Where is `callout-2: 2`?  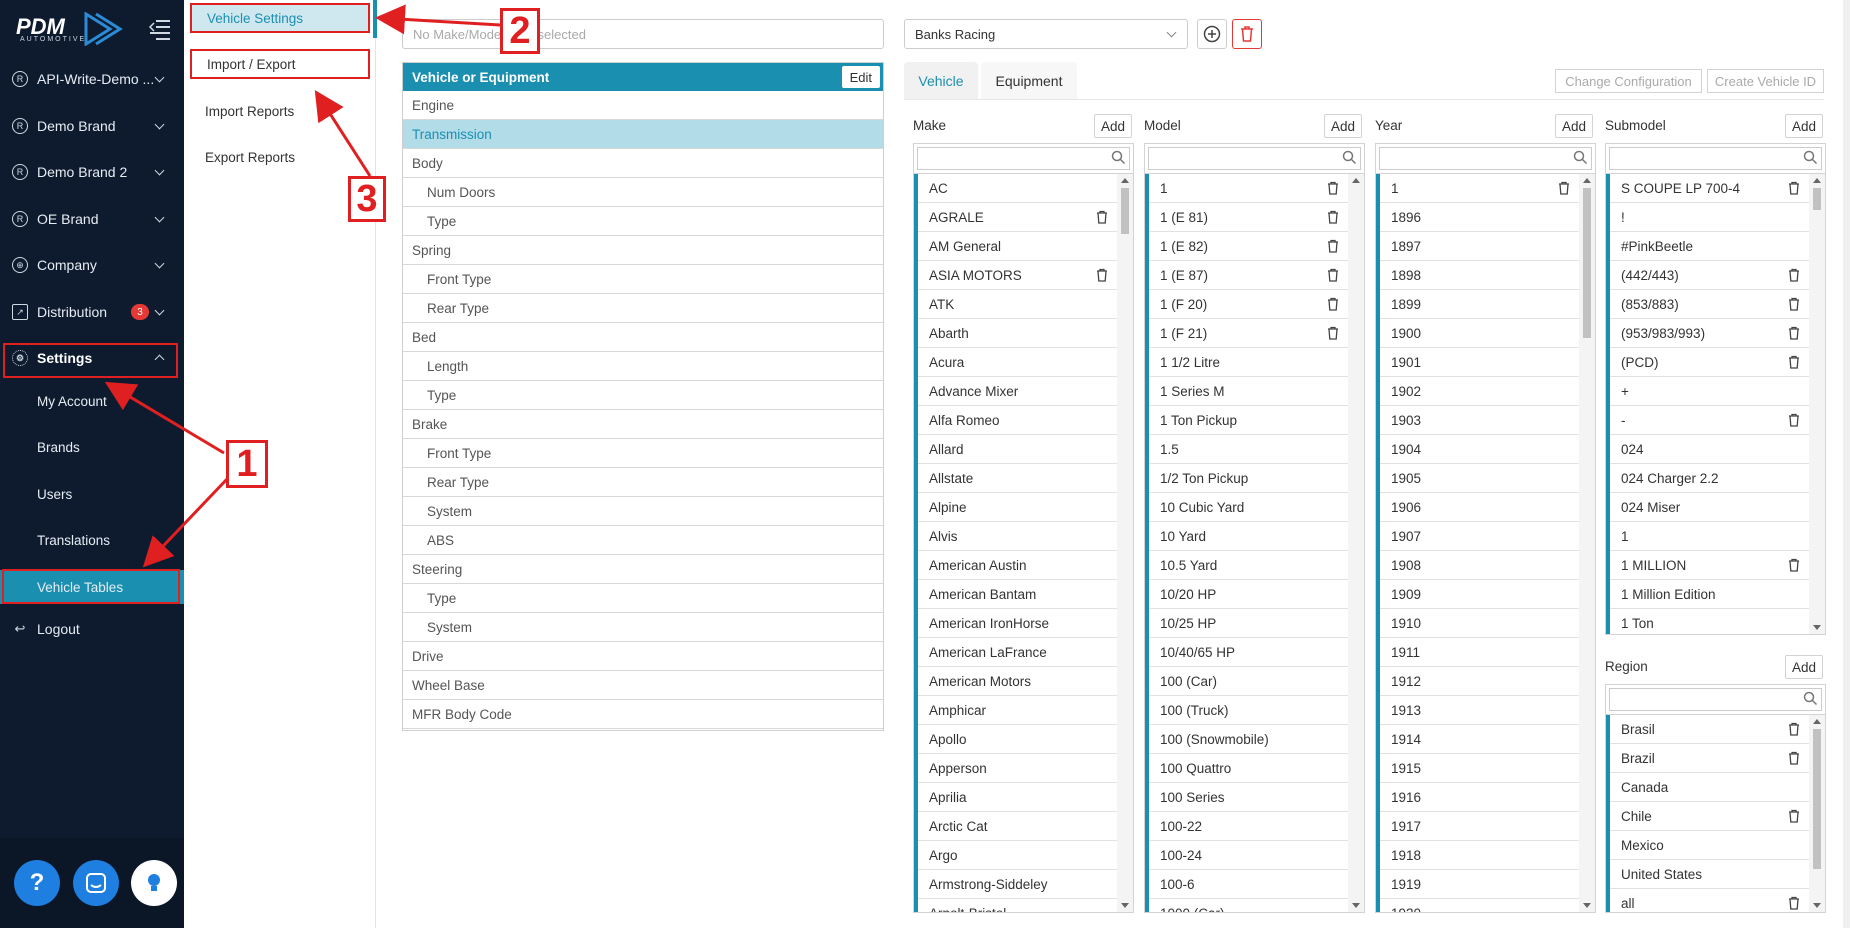
callout-2: 2 is located at coordinates (520, 31).